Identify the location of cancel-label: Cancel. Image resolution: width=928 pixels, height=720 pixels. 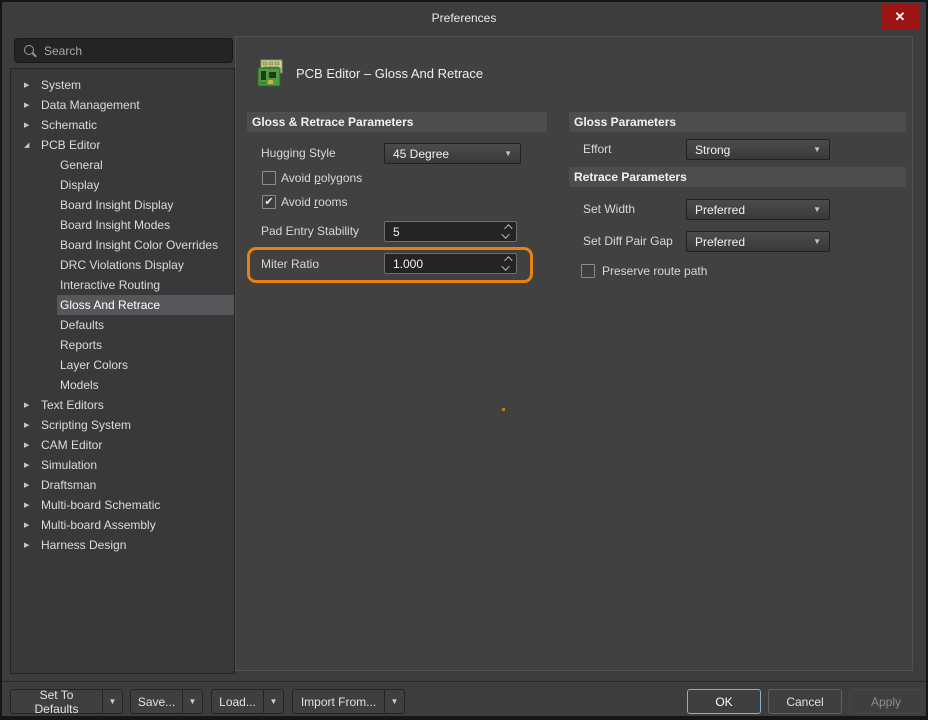
(805, 701).